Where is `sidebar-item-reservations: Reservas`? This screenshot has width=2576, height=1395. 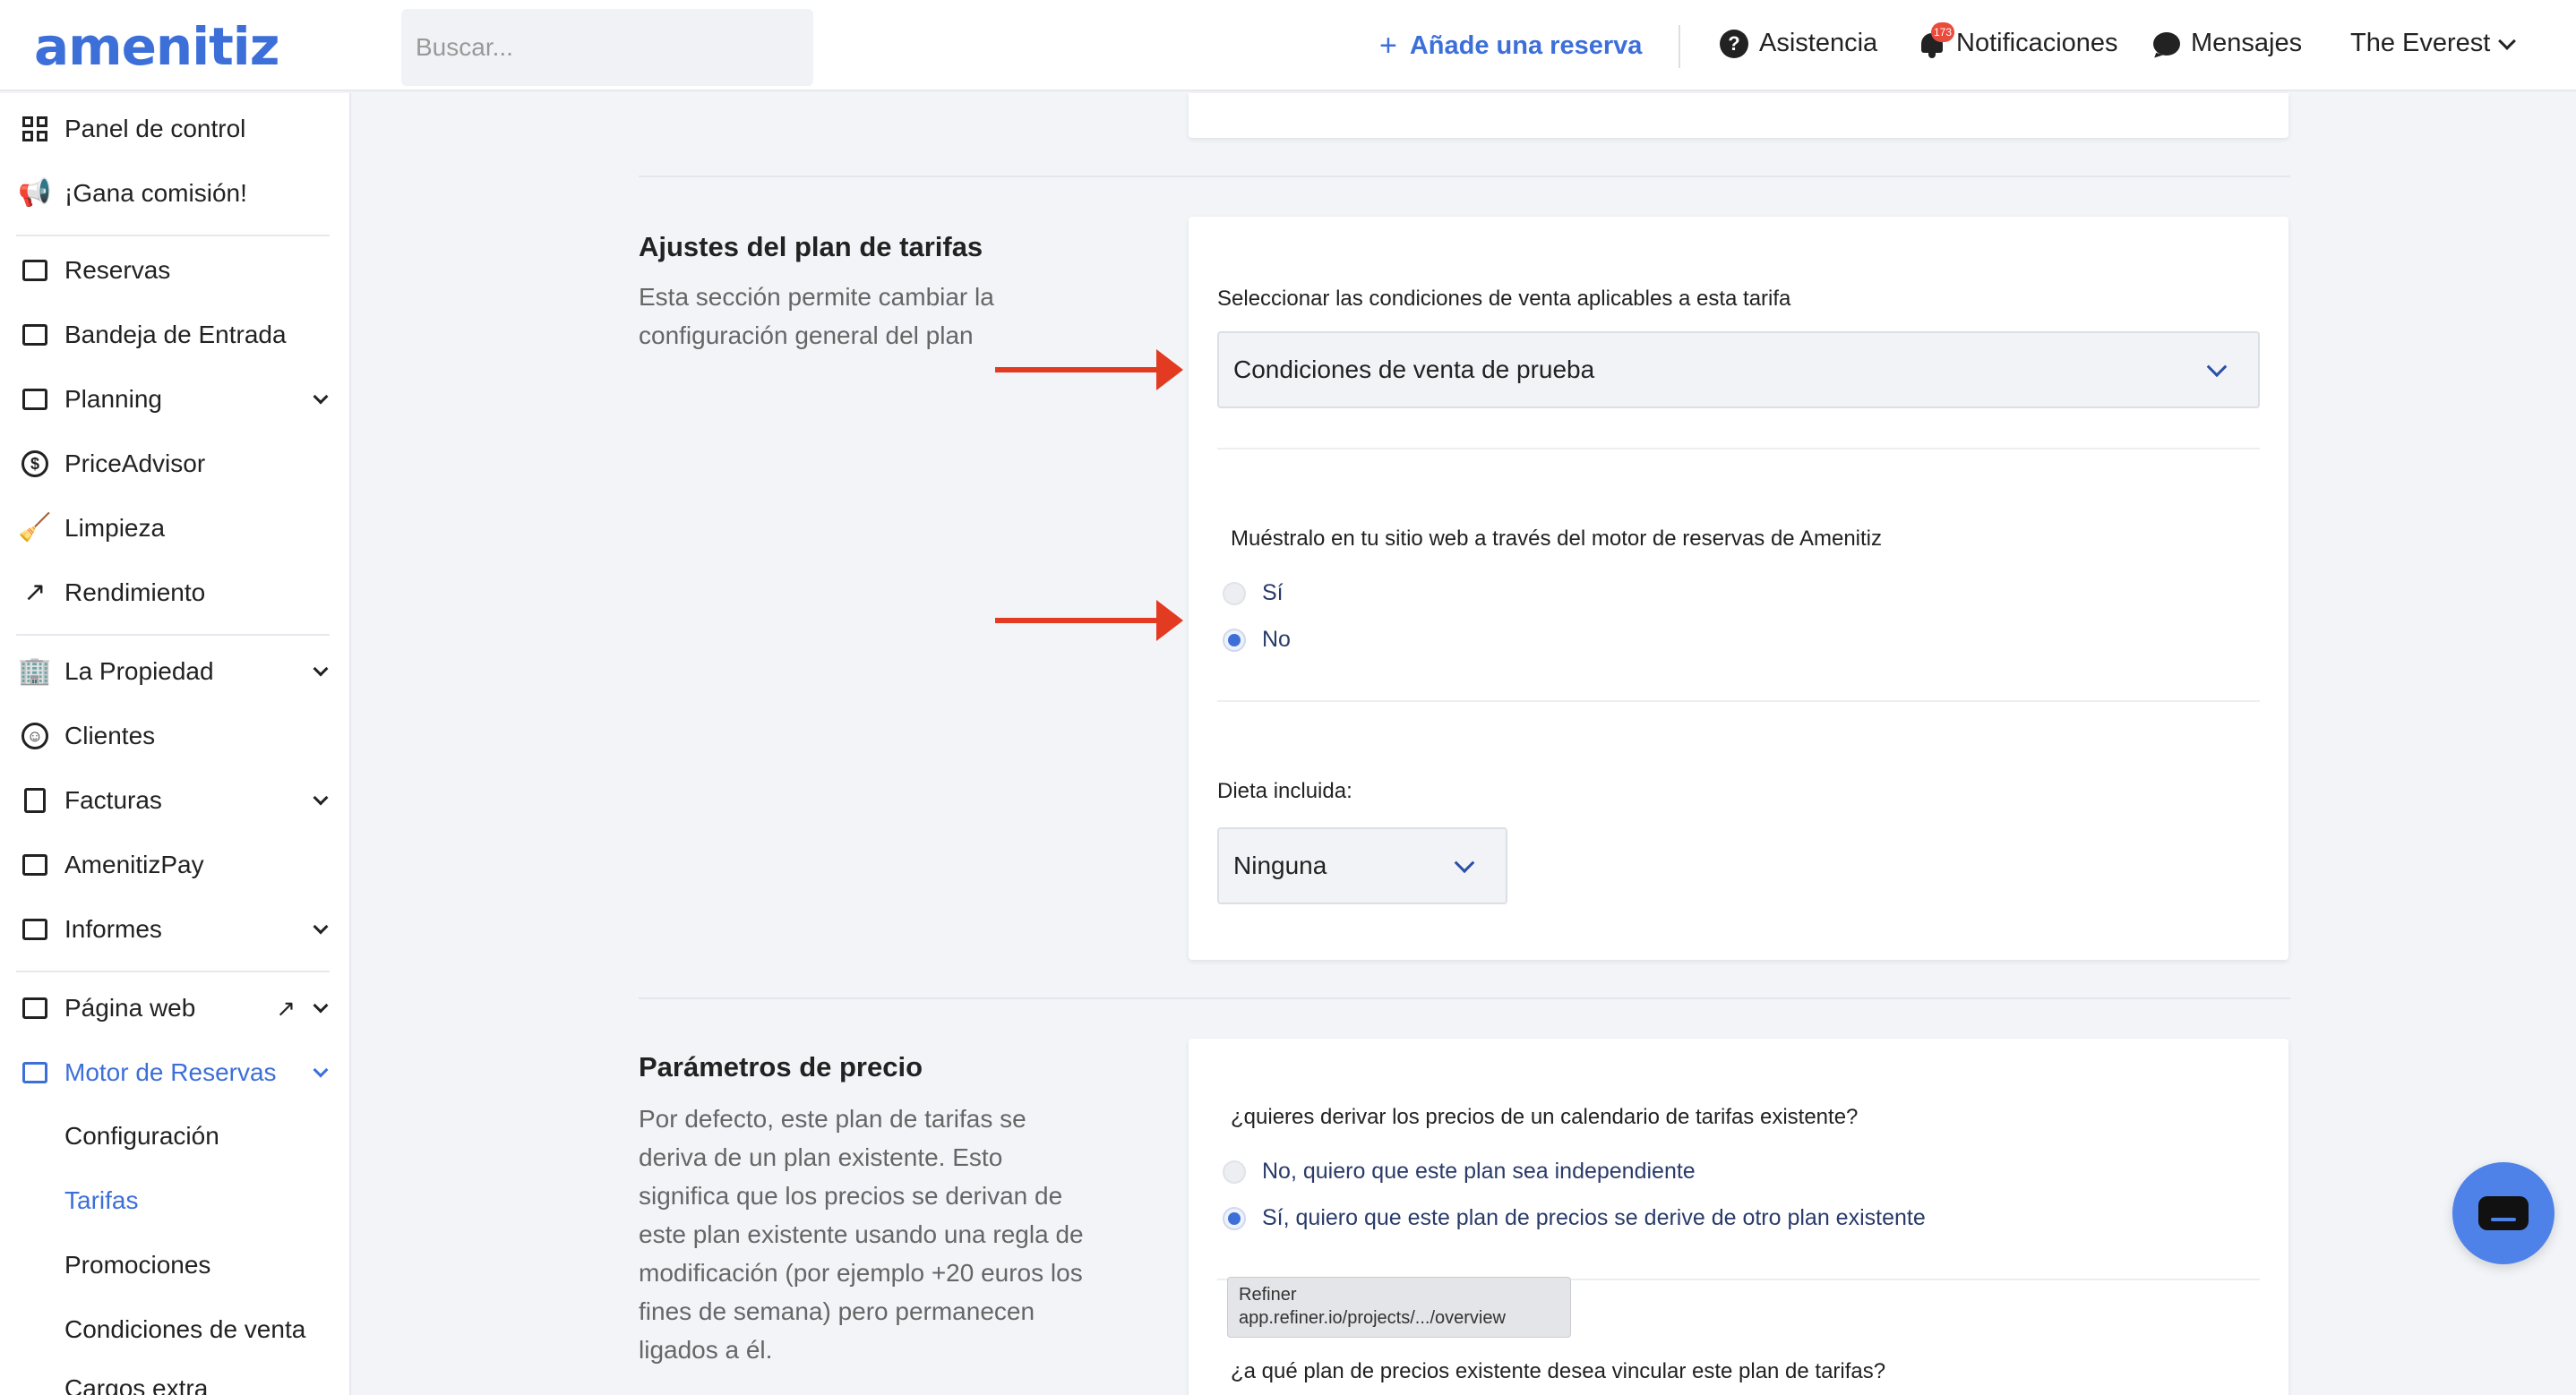 sidebar-item-reservations: Reservas is located at coordinates (176, 270).